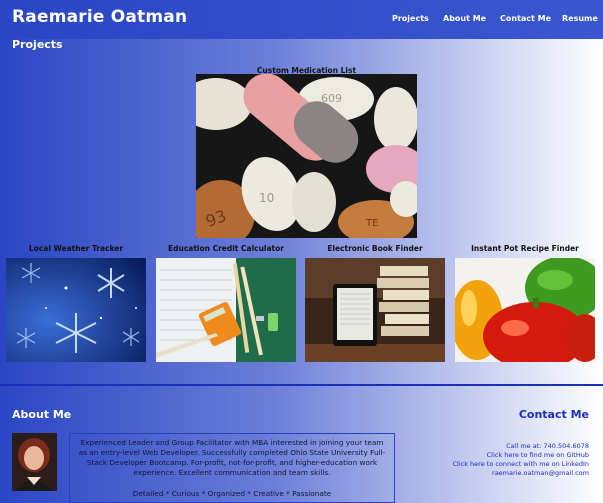 This screenshot has width=603, height=503. I want to click on project-title-recipe: Instant Pot Recipe Finder, so click(525, 248).